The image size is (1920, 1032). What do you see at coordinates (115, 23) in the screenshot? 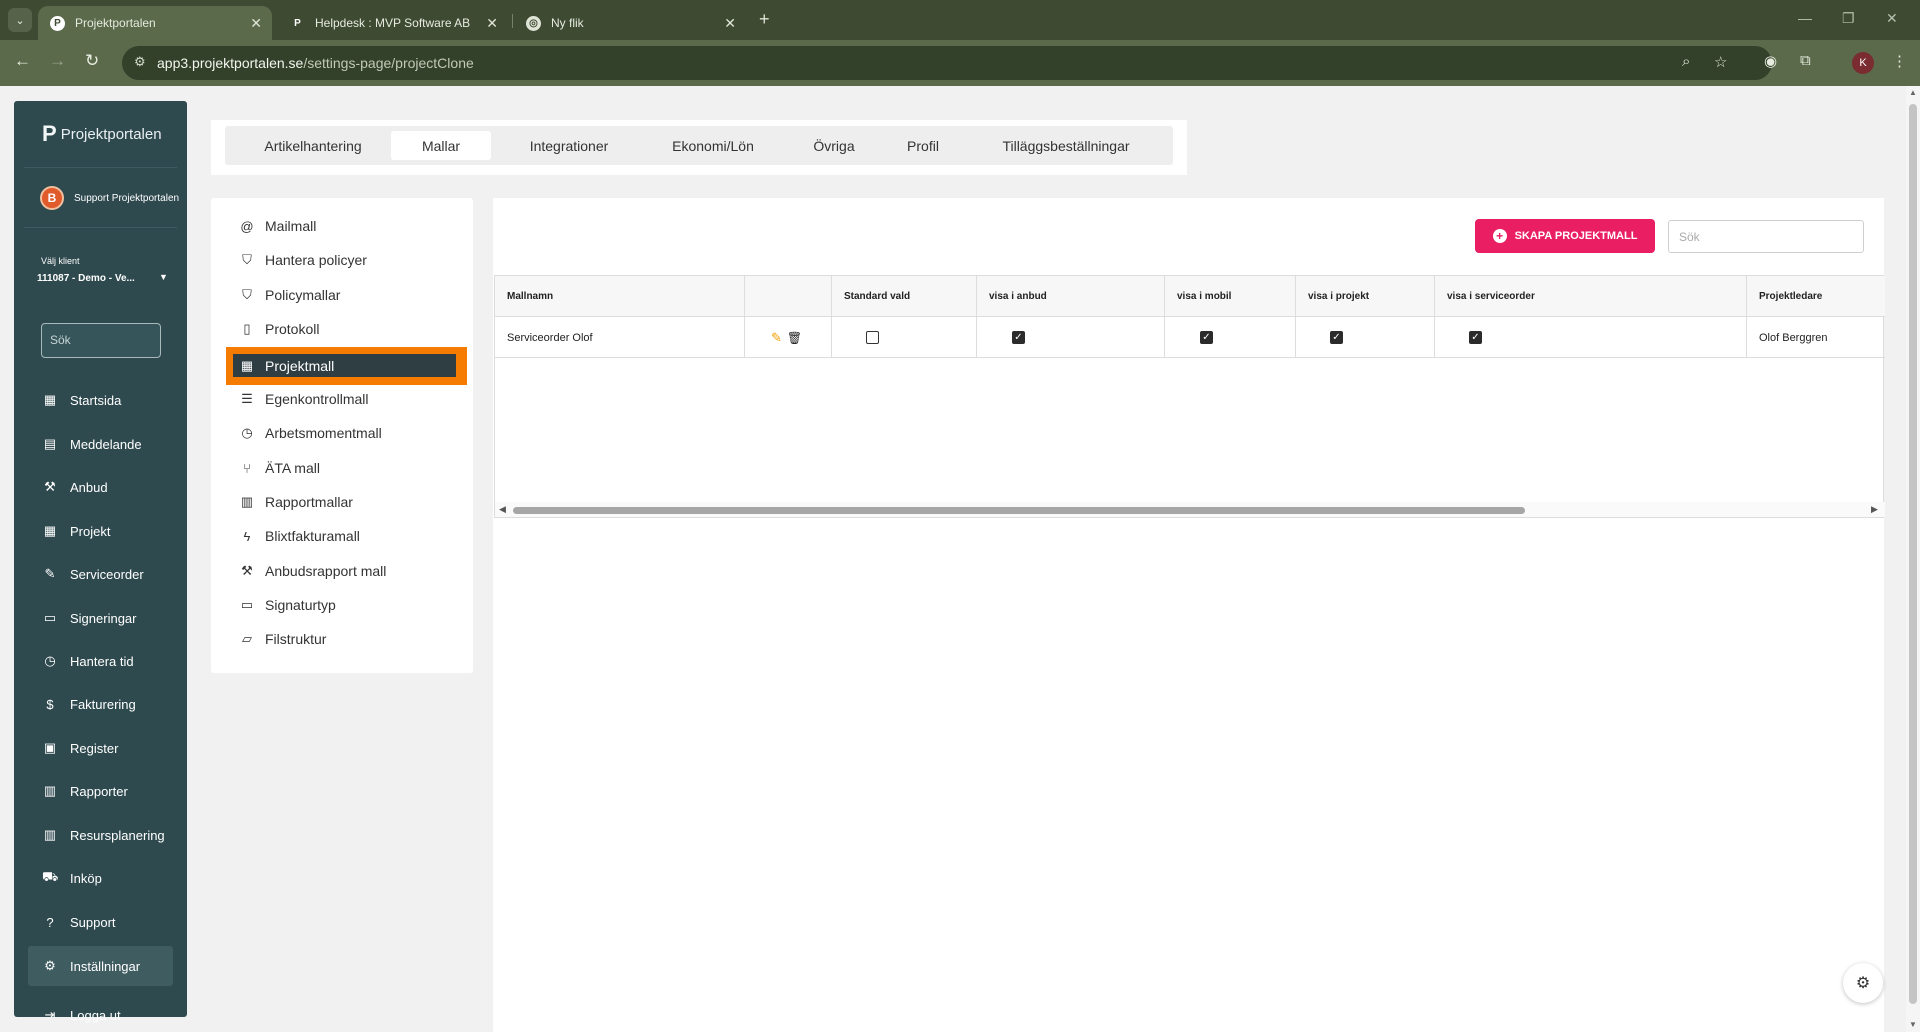
I see `browser-tab-title: Projektportalen` at bounding box center [115, 23].